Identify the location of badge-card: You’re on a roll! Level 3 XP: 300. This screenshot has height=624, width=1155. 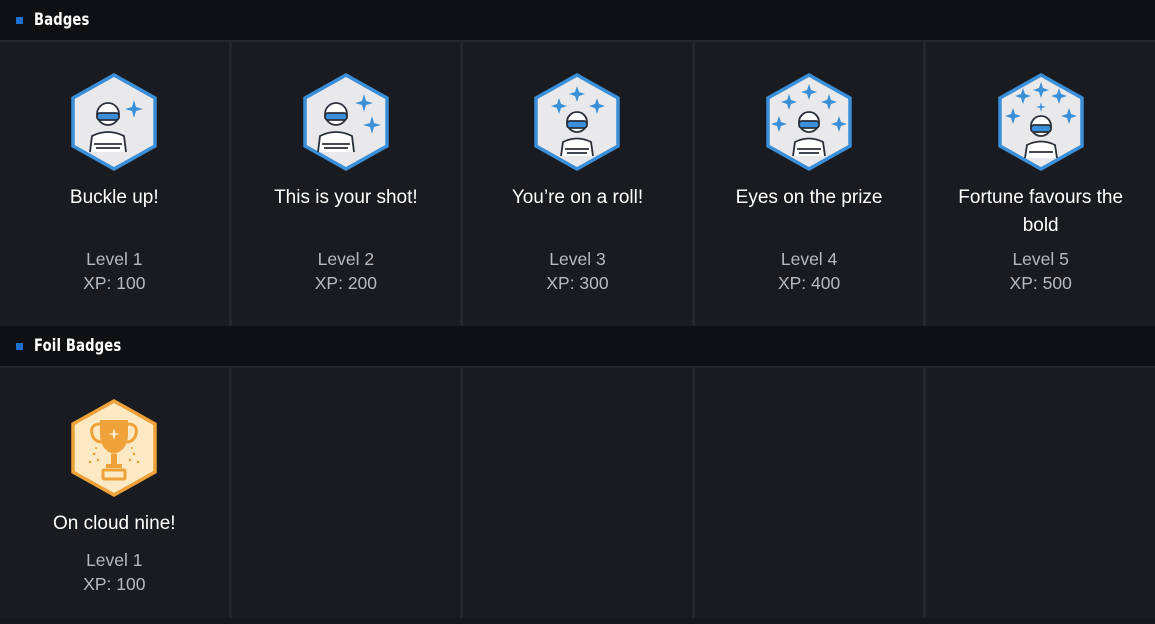
(577, 184).